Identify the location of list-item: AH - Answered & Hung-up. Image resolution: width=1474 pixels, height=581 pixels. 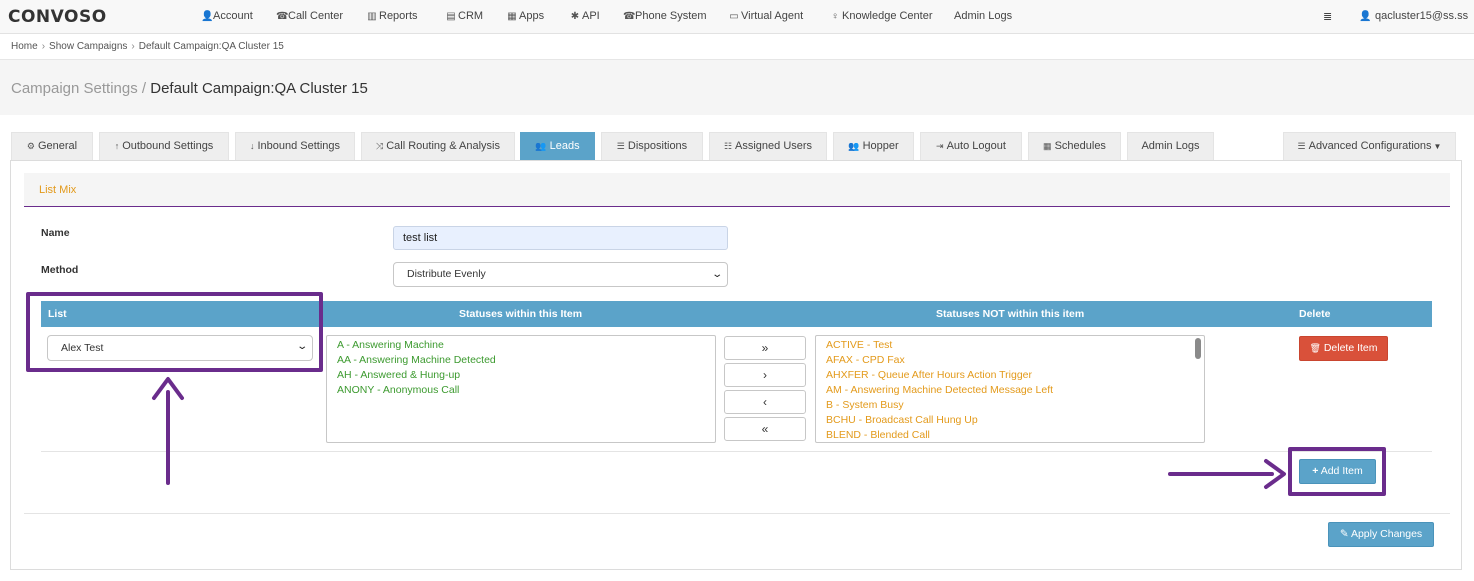
(521, 375).